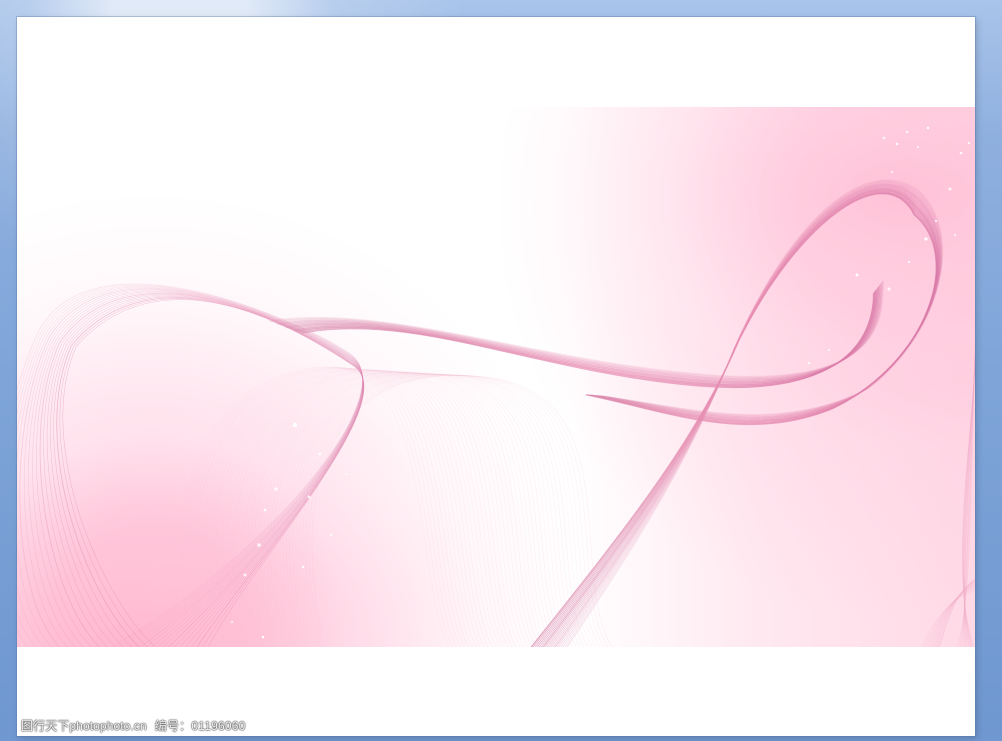  I want to click on watermark-text: 图行天下photophoto.cn 编号：01196060, so click(133, 726).